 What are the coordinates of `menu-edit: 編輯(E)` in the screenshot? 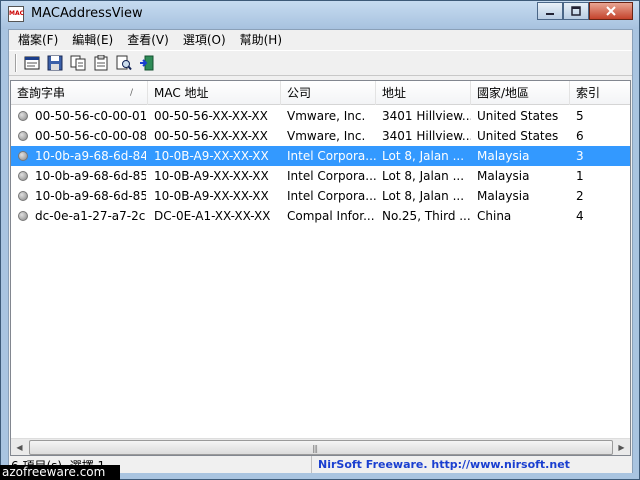 It's located at (92, 40).